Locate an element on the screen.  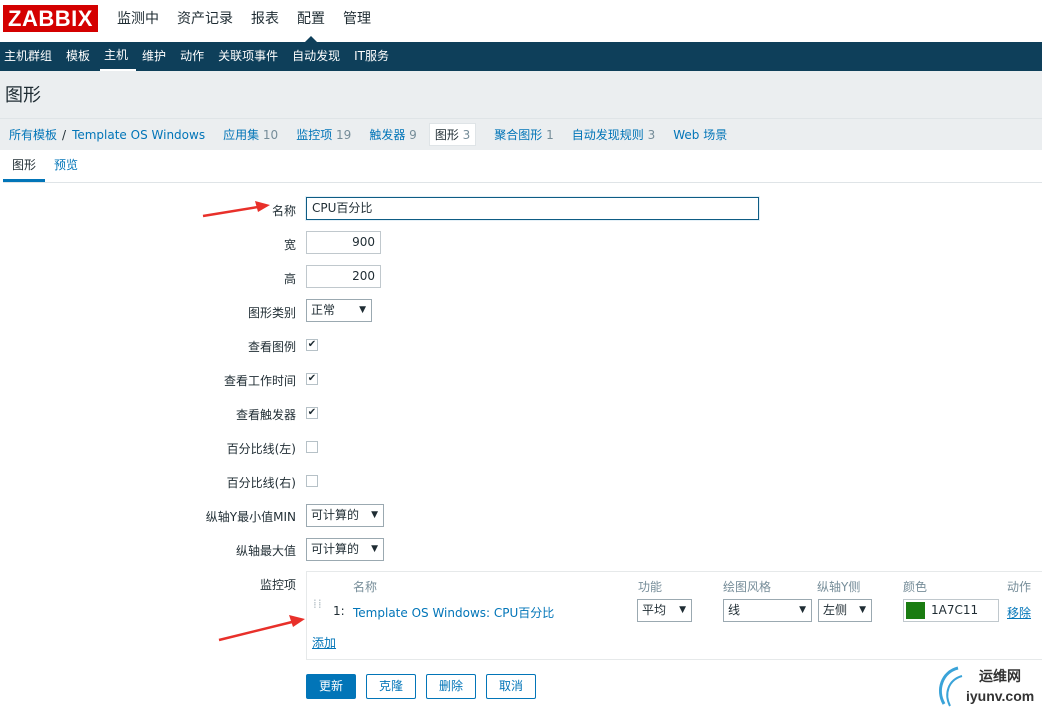
col-draw-style: 绘图风格 is located at coordinates (747, 587).